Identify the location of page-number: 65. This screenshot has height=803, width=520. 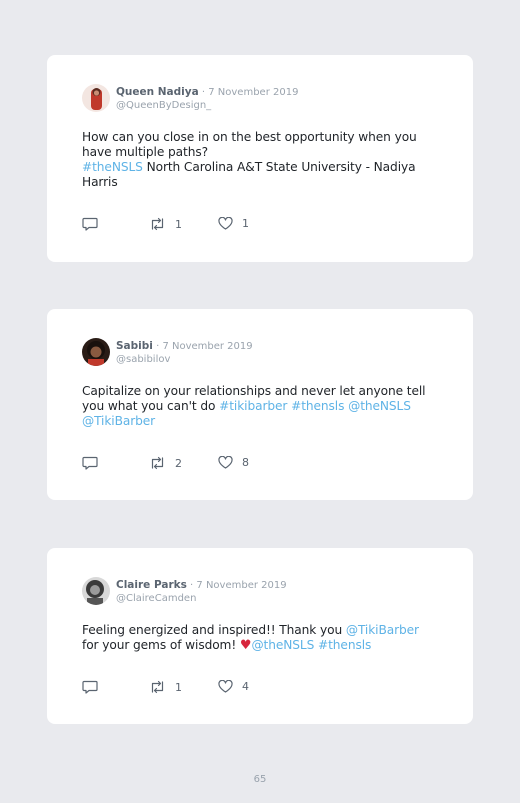
(260, 779).